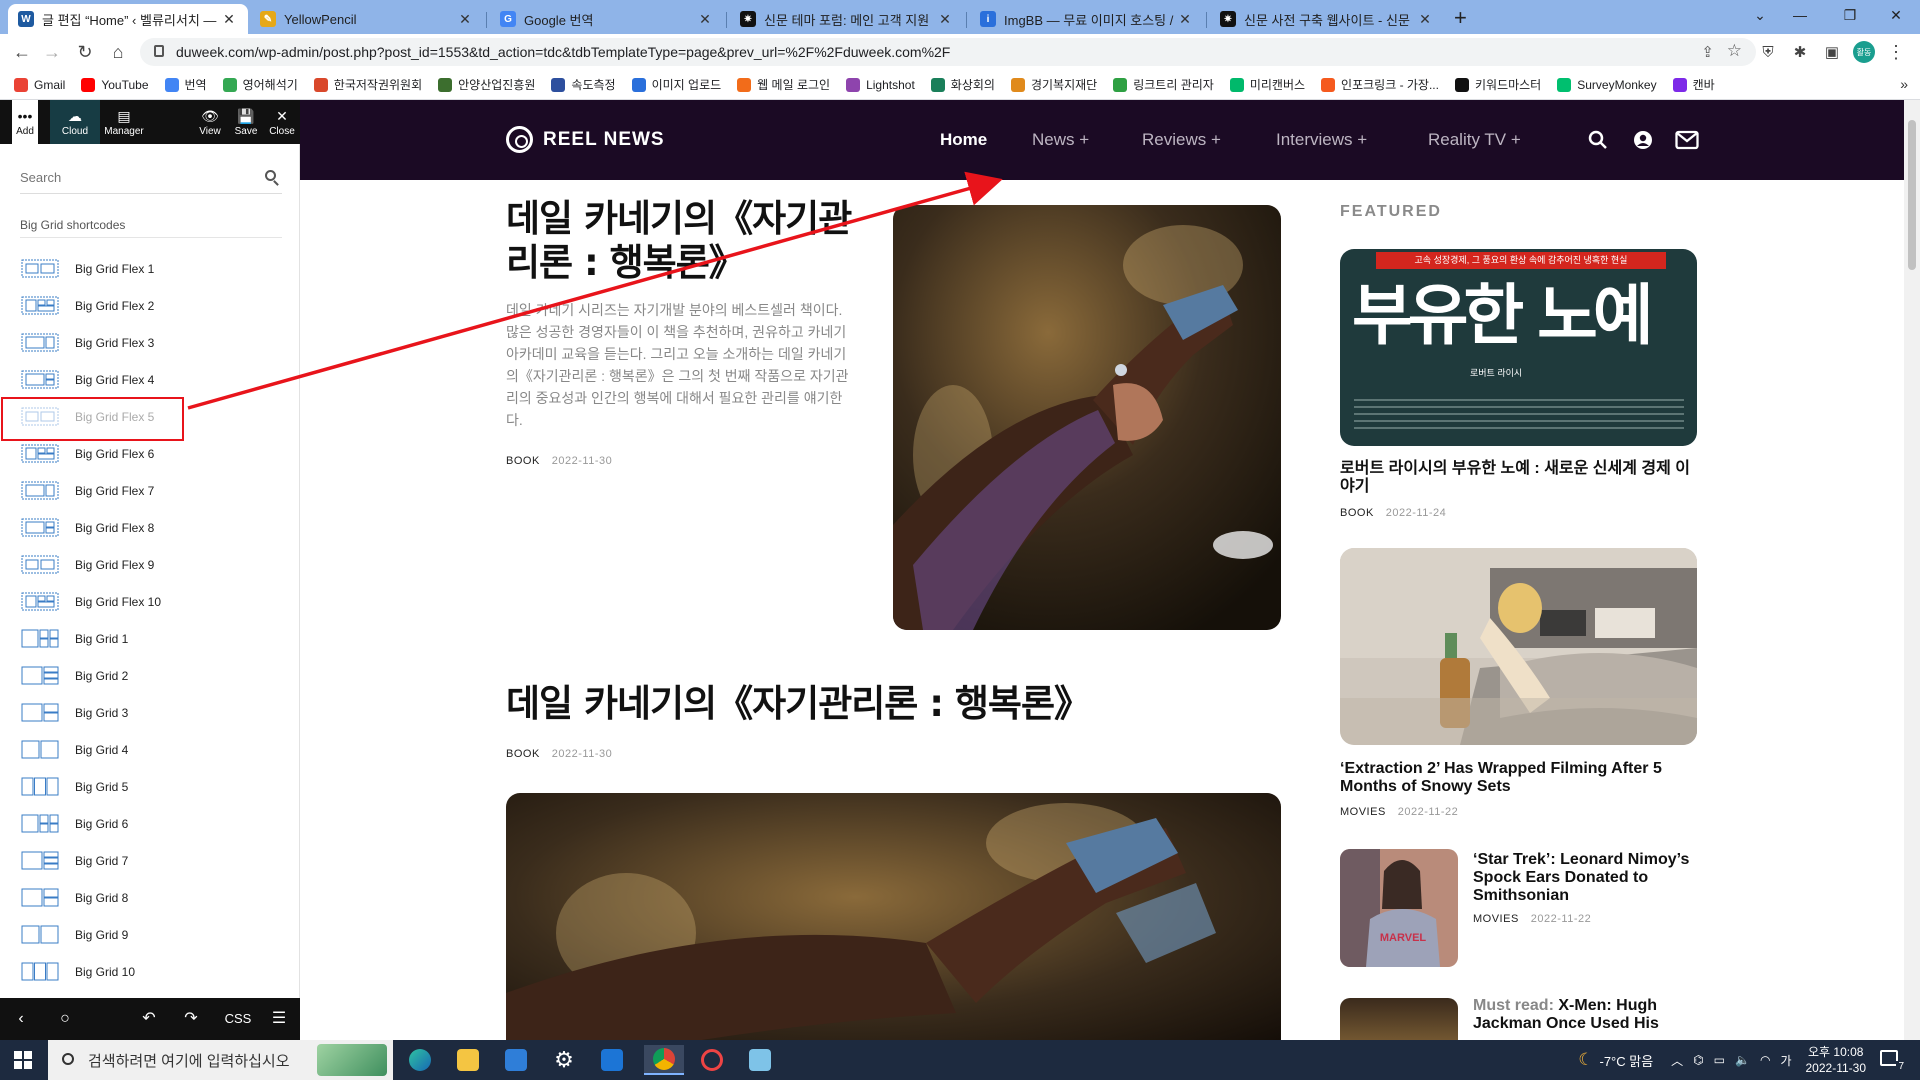  Describe the element at coordinates (1399, 1019) in the screenshot. I see `thumbnail-image` at that location.